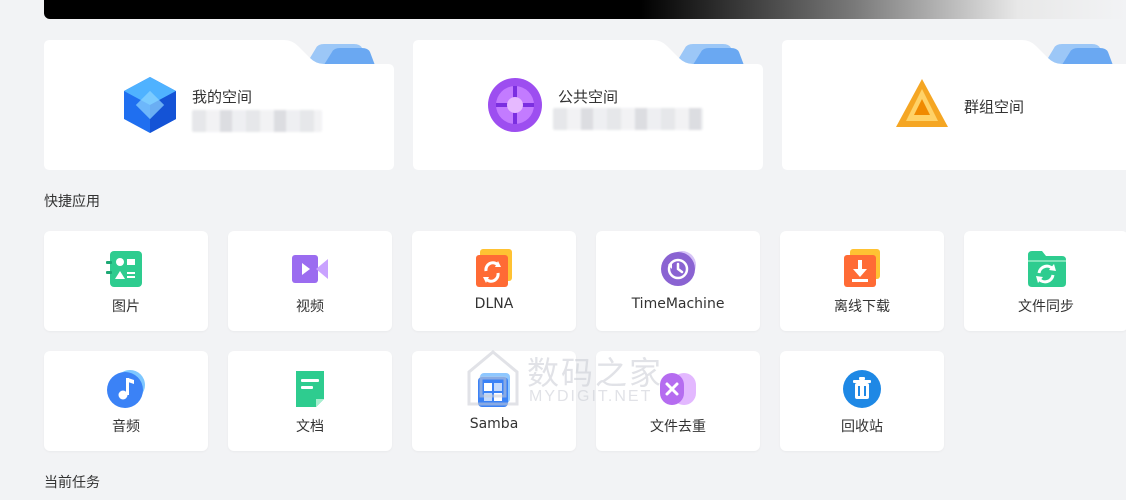  I want to click on app-label: DLNA, so click(494, 304).